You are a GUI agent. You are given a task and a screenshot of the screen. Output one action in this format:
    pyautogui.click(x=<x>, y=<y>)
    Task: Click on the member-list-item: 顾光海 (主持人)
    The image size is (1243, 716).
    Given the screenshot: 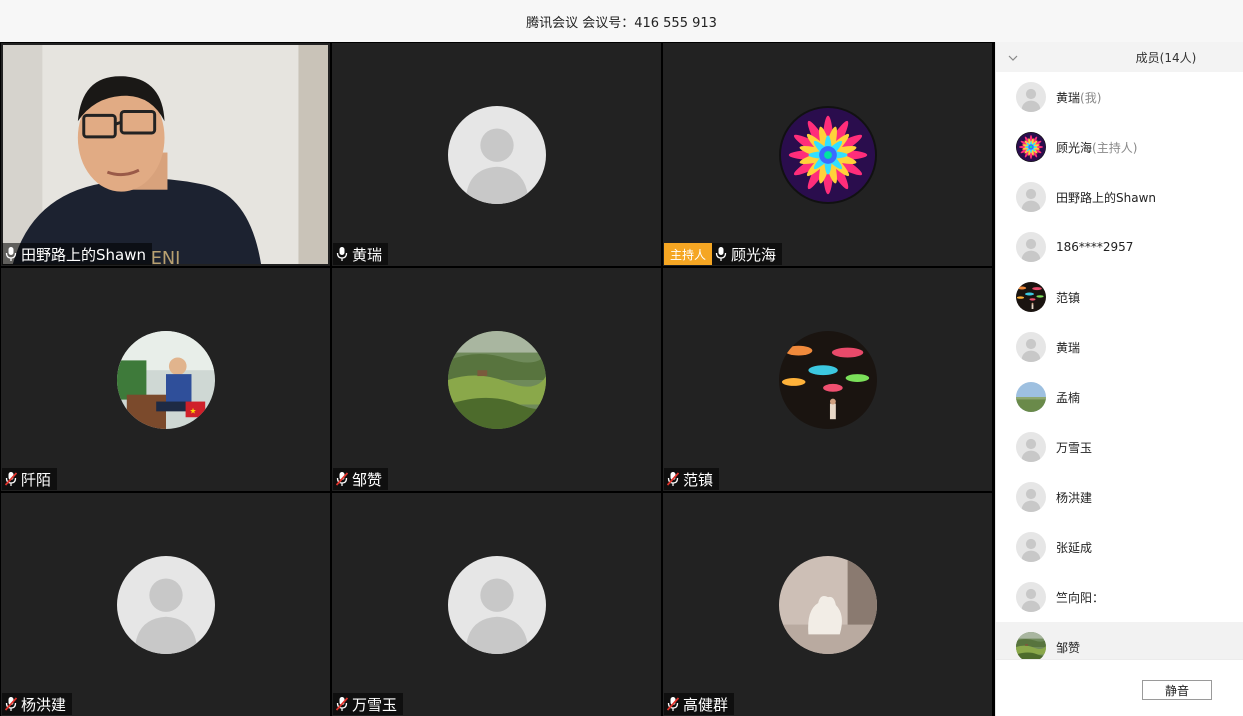 What is the action you would take?
    pyautogui.click(x=1119, y=147)
    